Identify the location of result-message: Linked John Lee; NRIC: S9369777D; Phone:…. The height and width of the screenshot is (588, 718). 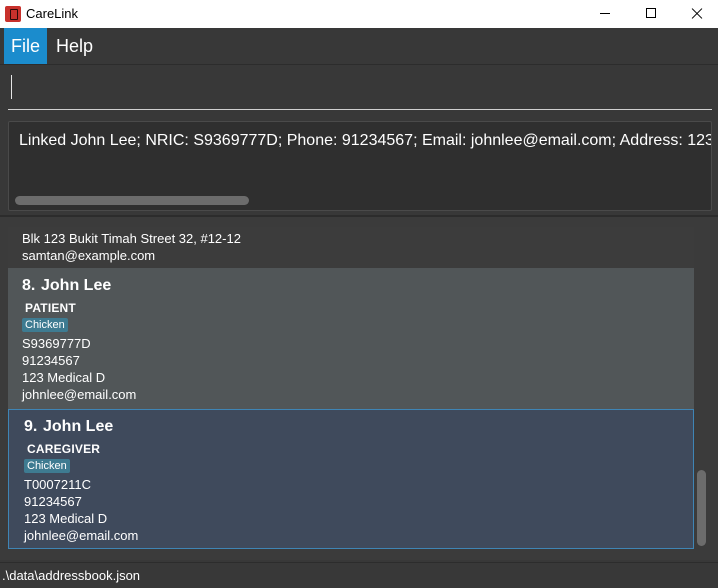
(365, 140).